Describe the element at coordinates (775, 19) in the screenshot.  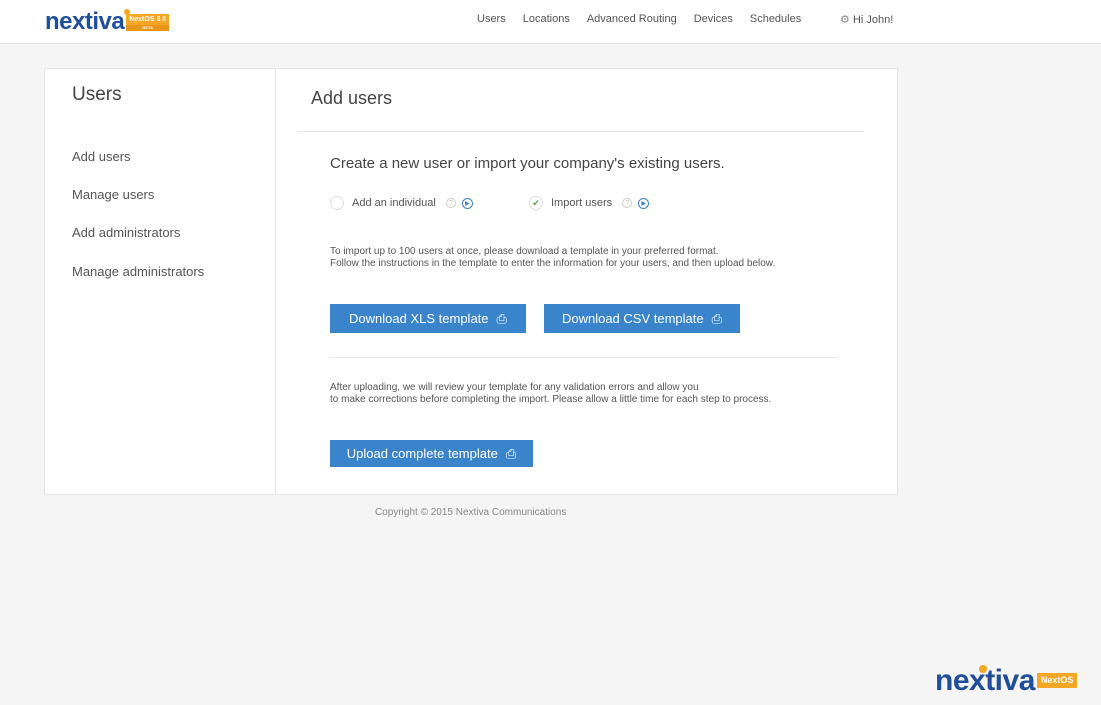
I see `nav-schedules: Schedules` at that location.